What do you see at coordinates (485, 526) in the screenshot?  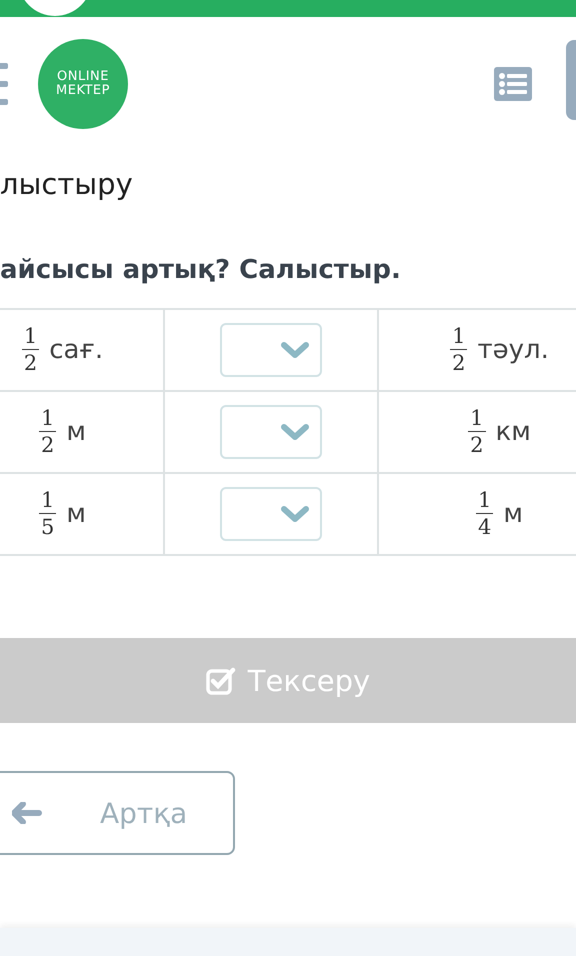 I see `fraction-denominator: 4` at bounding box center [485, 526].